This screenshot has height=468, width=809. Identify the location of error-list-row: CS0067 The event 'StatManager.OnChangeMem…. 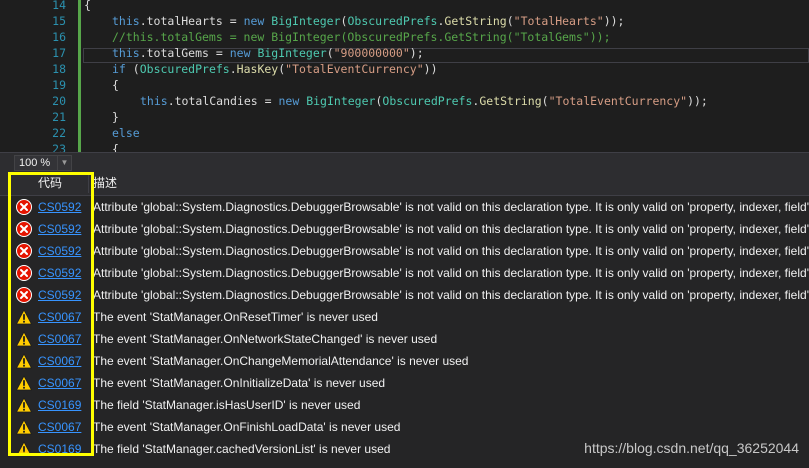
(404, 361).